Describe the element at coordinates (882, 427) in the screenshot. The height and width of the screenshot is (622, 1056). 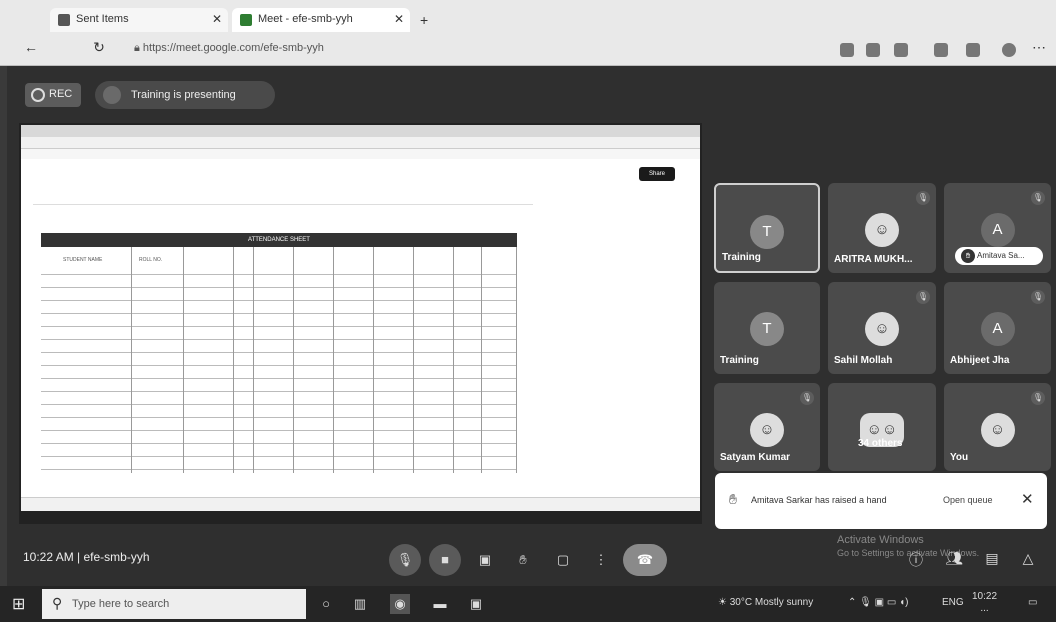
I see `participant-tile: ☺☺ 34 others` at that location.